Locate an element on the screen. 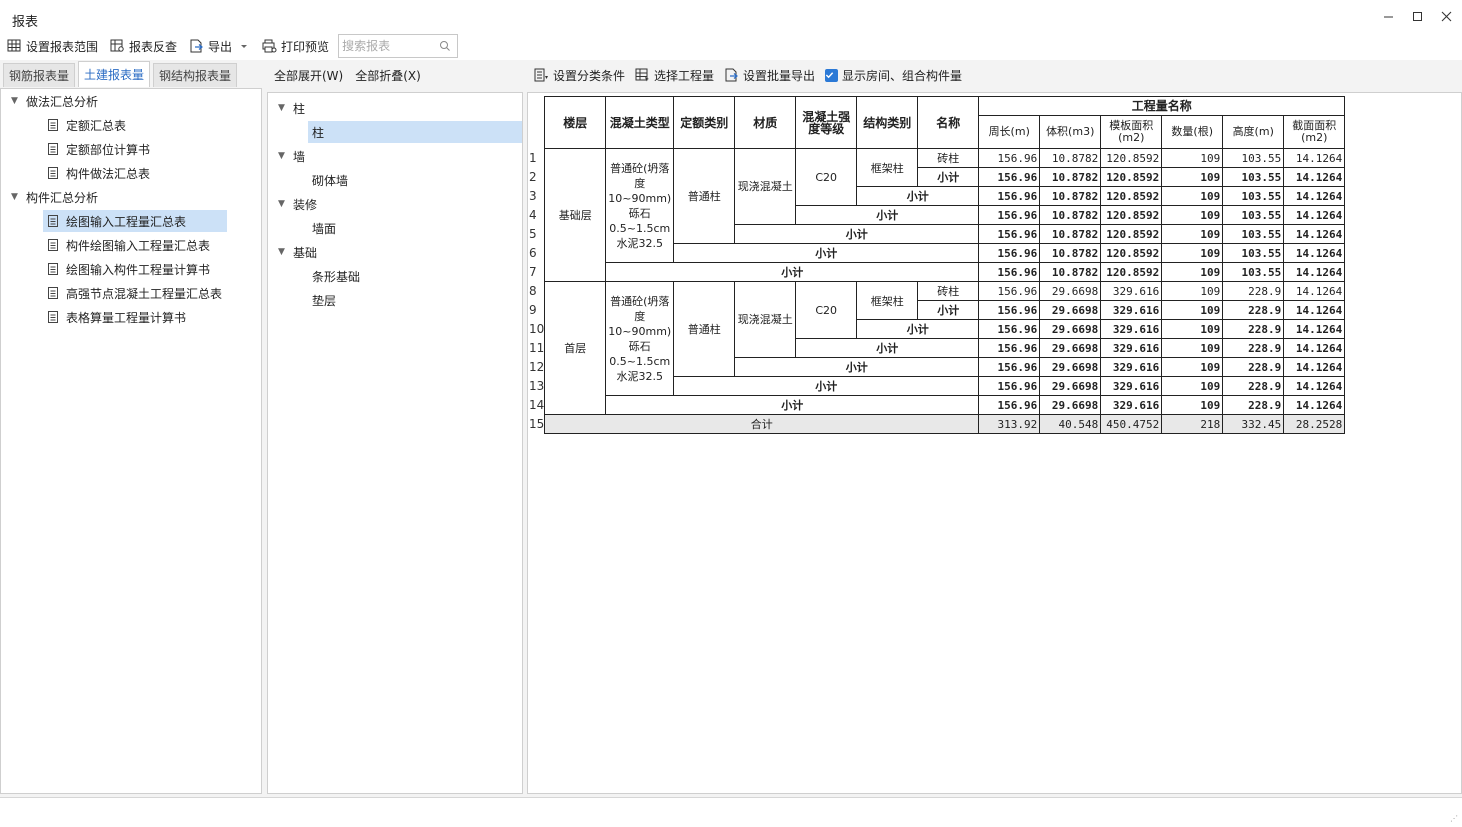  tab-steel-report: 钢结构报表量 is located at coordinates (195, 75).